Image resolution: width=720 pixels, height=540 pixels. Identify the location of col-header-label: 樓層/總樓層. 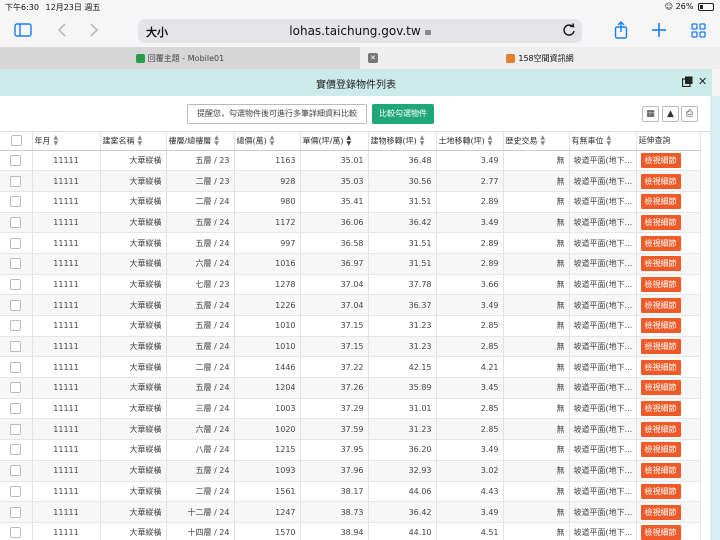
(190, 141).